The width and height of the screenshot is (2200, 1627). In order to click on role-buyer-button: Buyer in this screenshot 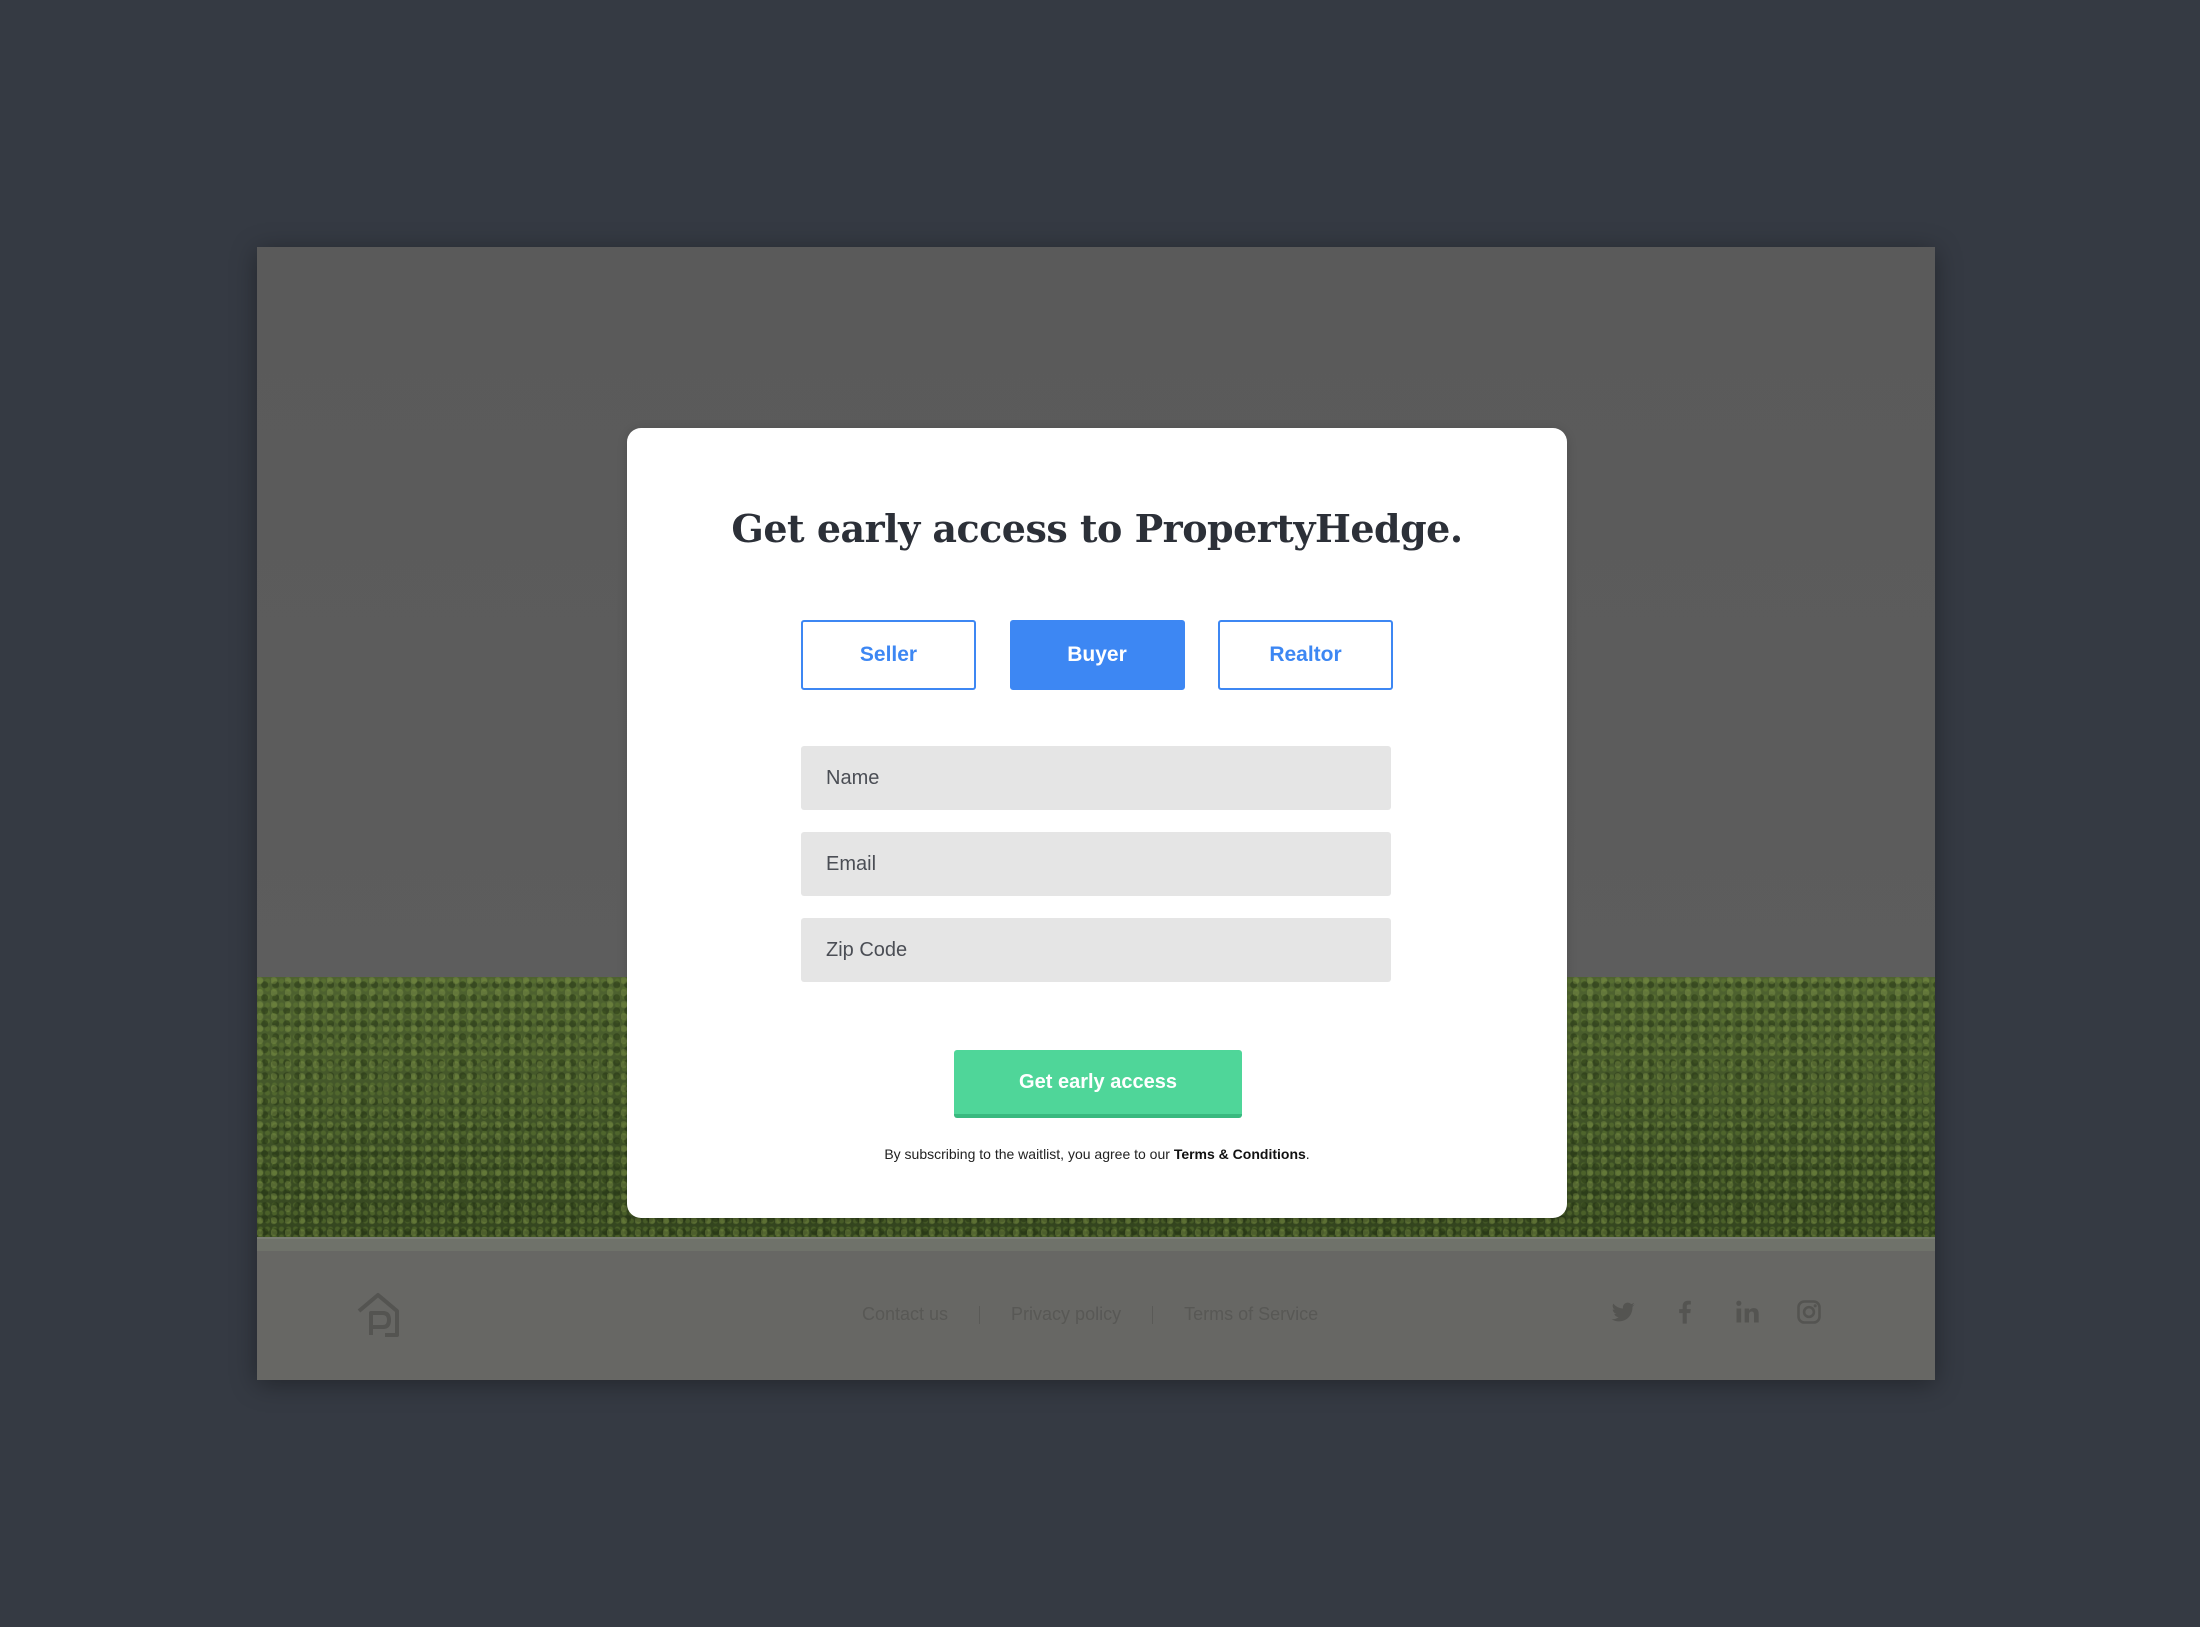, I will do `click(1097, 655)`.